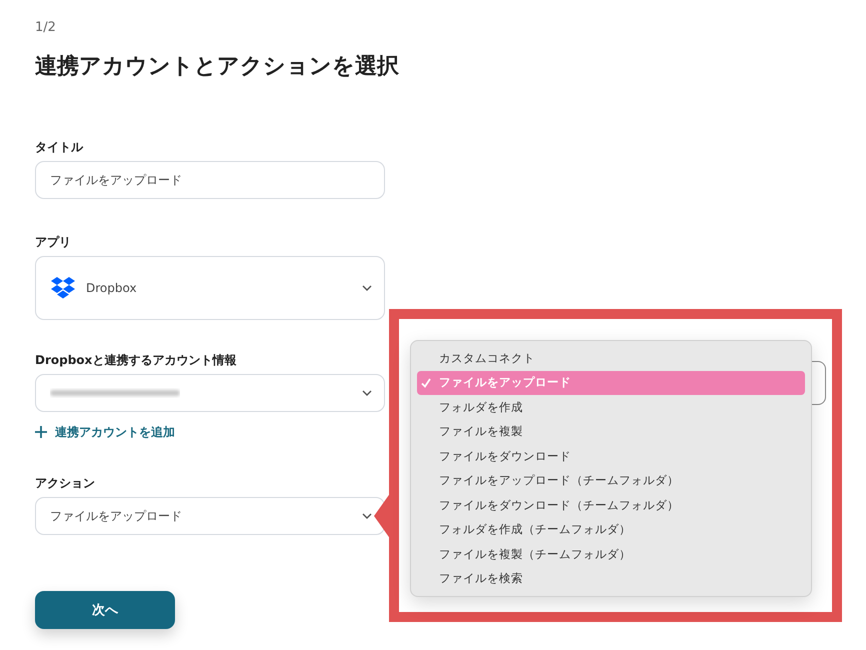 The width and height of the screenshot is (866, 650). Describe the element at coordinates (46, 28) in the screenshot. I see `step-counter: 1/2` at that location.